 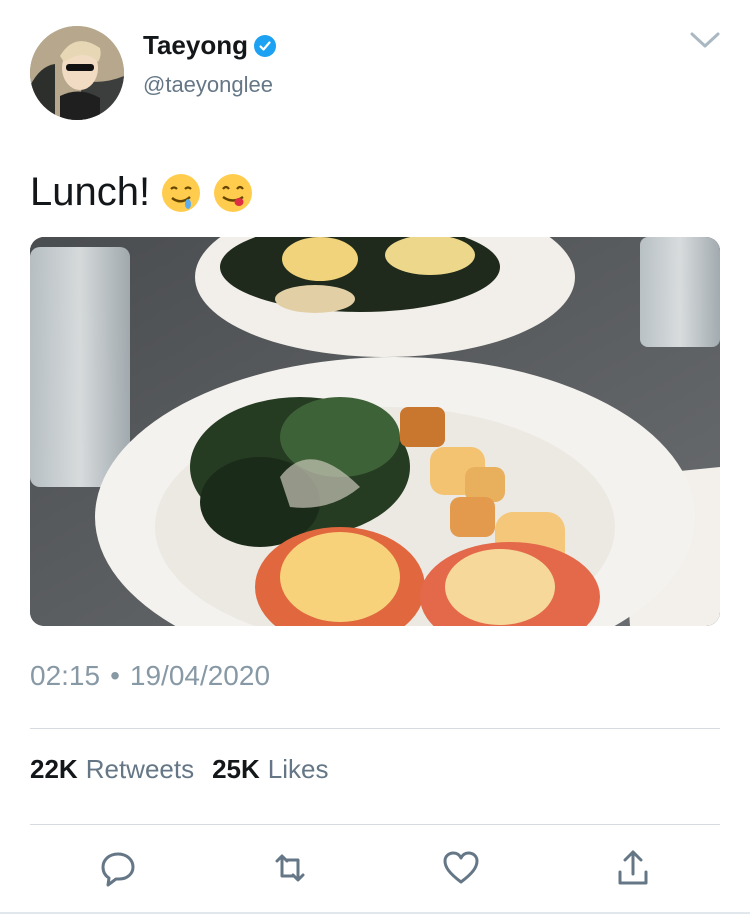 What do you see at coordinates (181, 193) in the screenshot?
I see `drooling-face-icon` at bounding box center [181, 193].